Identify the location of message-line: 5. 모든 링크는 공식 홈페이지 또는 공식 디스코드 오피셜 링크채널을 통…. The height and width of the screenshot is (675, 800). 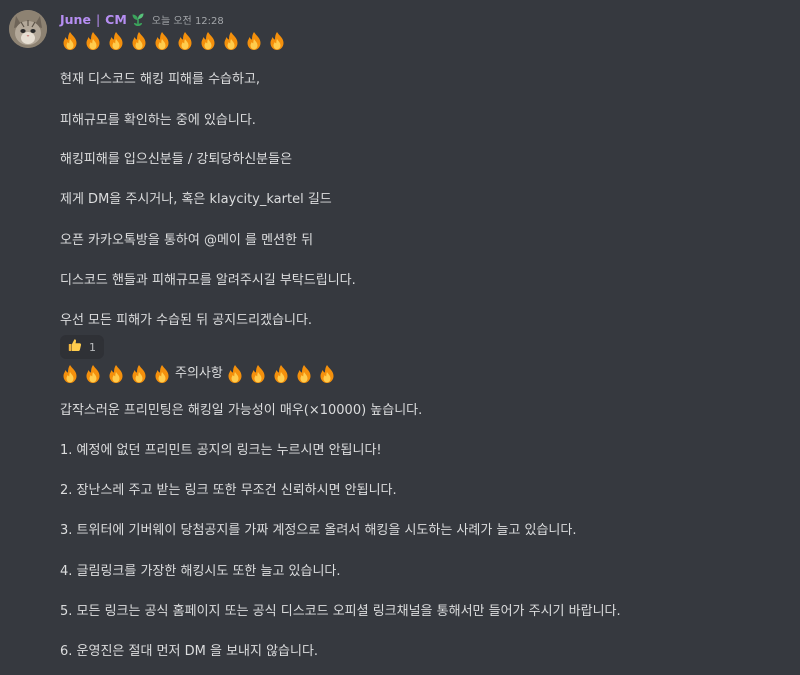
(340, 611).